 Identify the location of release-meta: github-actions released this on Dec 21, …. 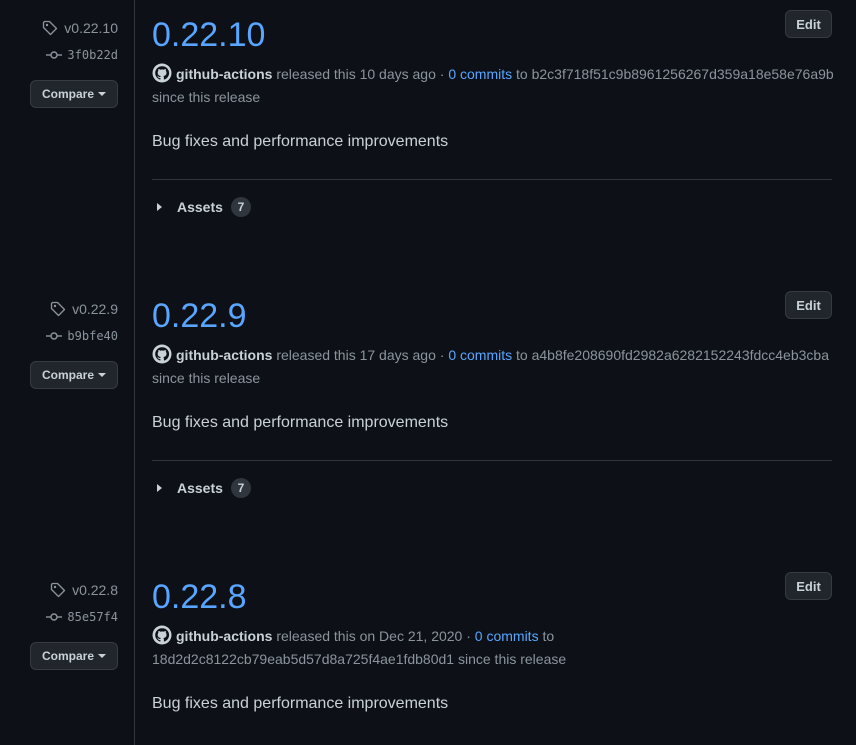
(493, 648).